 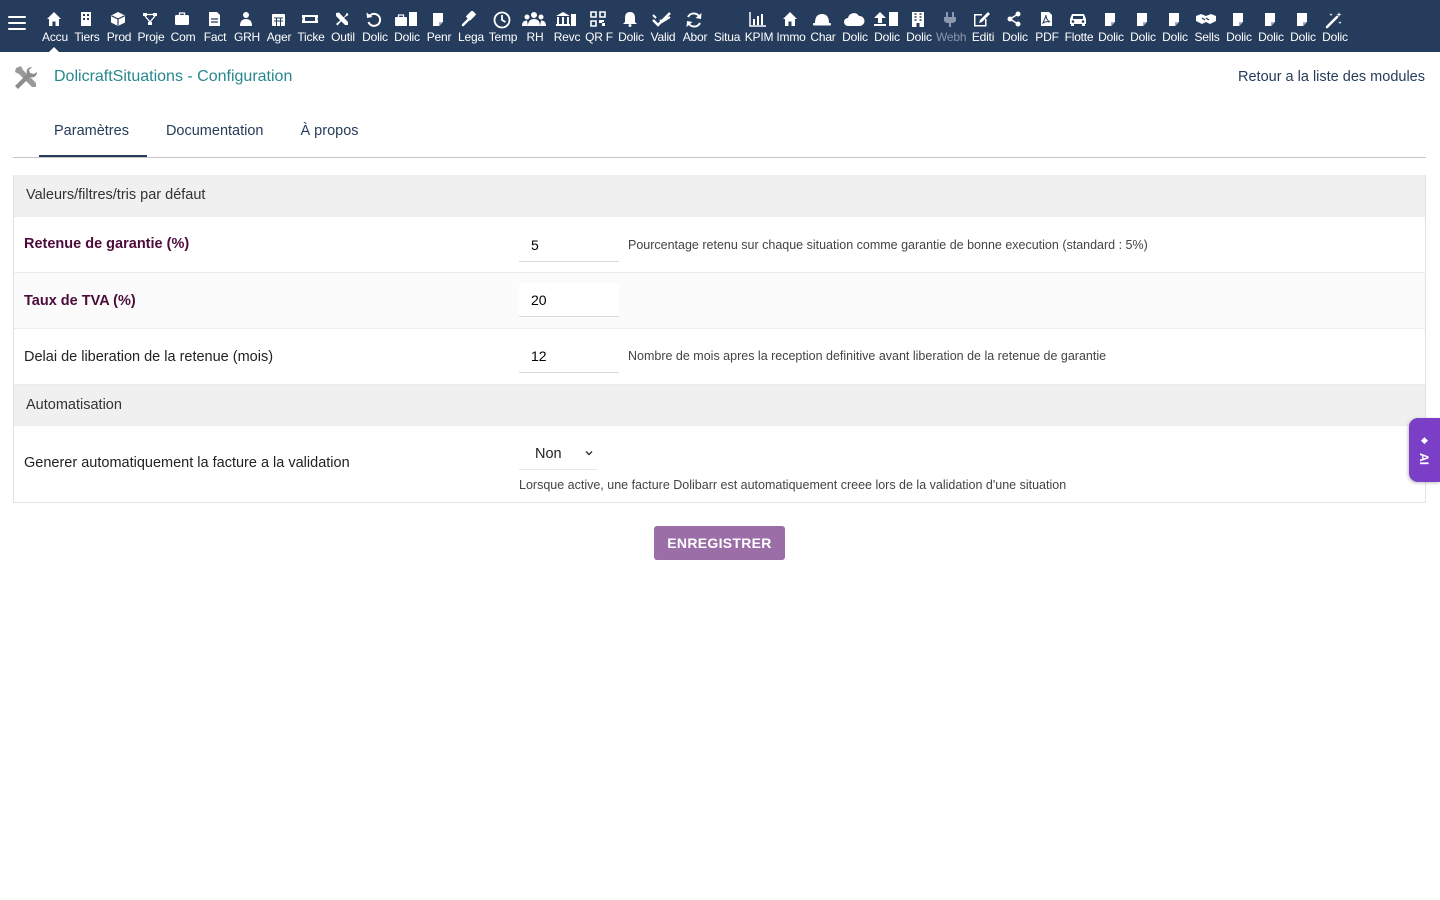 I want to click on menu-item-label: Com, so click(x=183, y=37).